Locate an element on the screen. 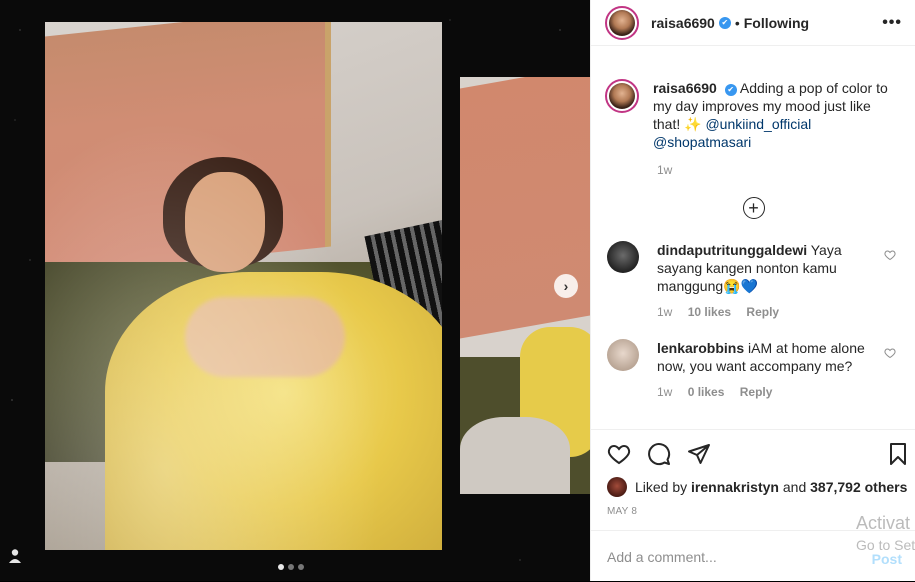 The height and width of the screenshot is (582, 915). liker-avatar is located at coordinates (617, 487).